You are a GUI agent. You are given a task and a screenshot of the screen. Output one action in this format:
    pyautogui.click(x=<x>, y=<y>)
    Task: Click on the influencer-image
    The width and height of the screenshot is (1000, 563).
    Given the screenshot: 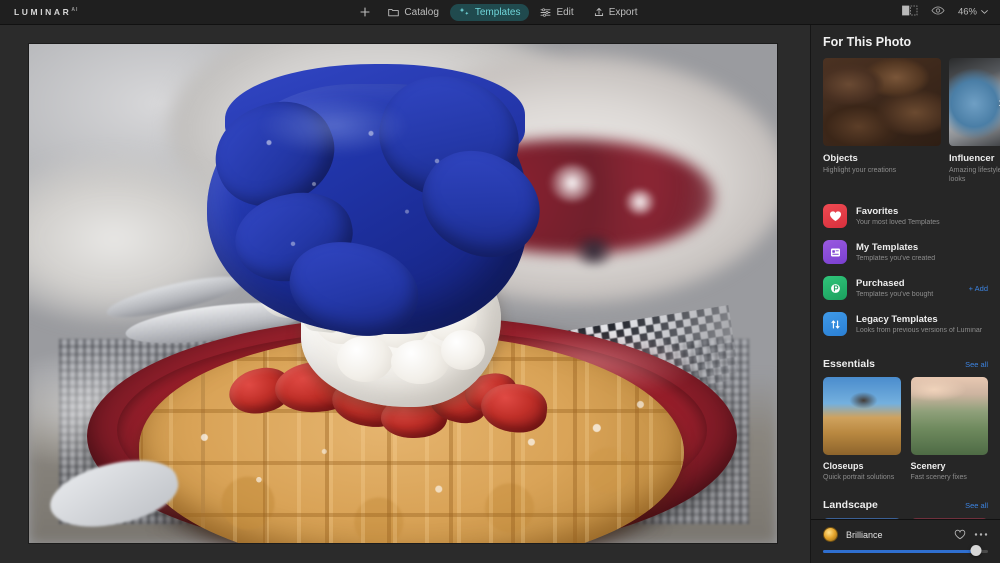 What is the action you would take?
    pyautogui.click(x=974, y=102)
    